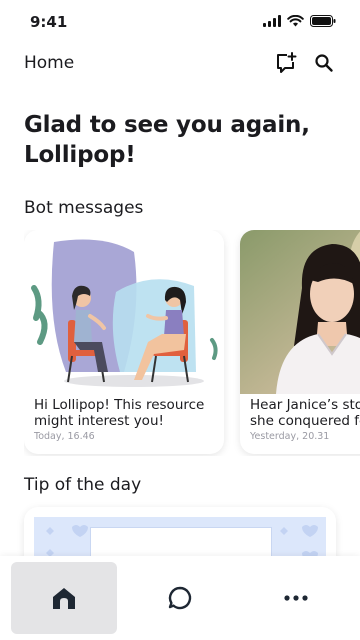 This screenshot has width=360, height=640. Describe the element at coordinates (180, 64) in the screenshot. I see `app-bar: Home` at that location.